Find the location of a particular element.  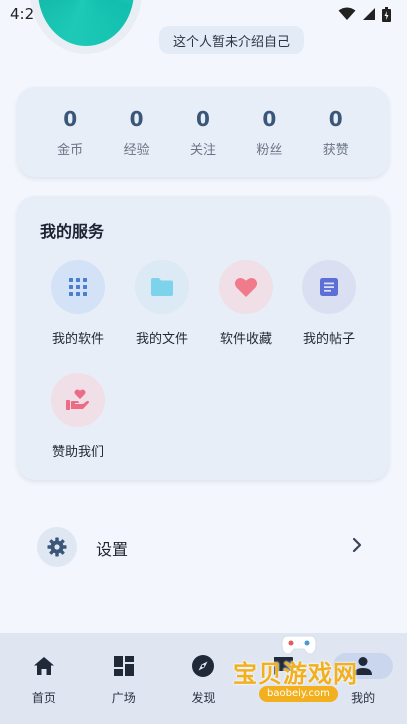

service-my-posts: 我的帖子 is located at coordinates (329, 303).